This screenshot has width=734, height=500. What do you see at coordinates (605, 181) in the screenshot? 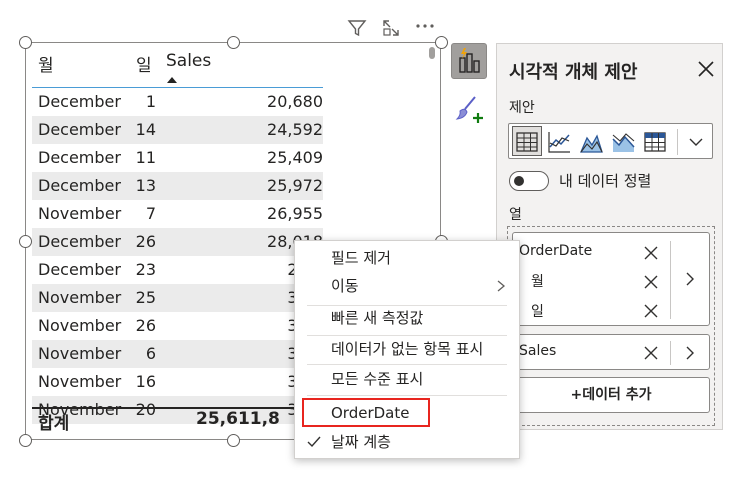
I see `sort-data-label: 내 데이터 정렬` at bounding box center [605, 181].